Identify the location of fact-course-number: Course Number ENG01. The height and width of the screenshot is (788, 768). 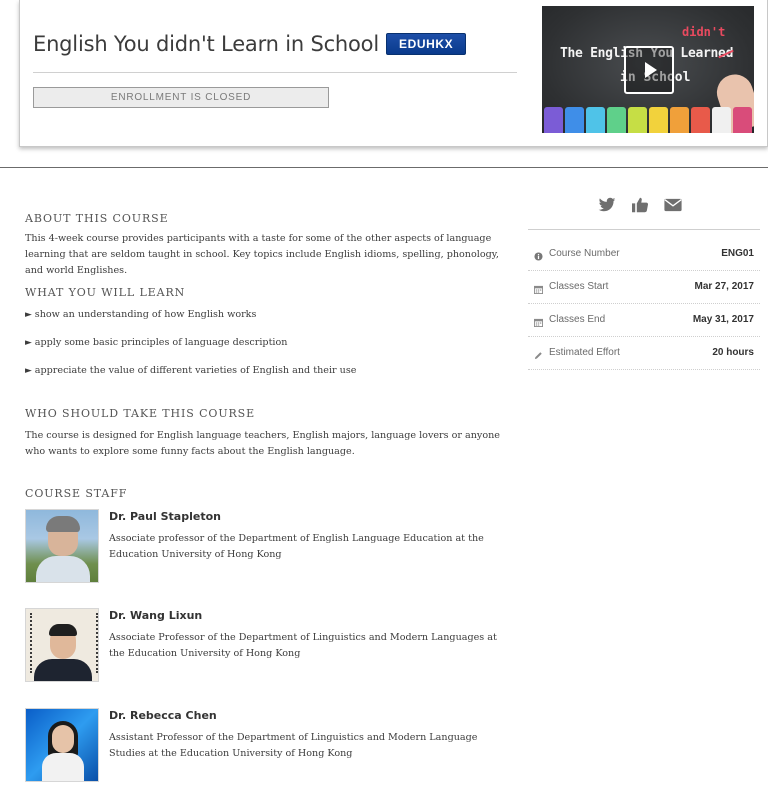
(644, 254).